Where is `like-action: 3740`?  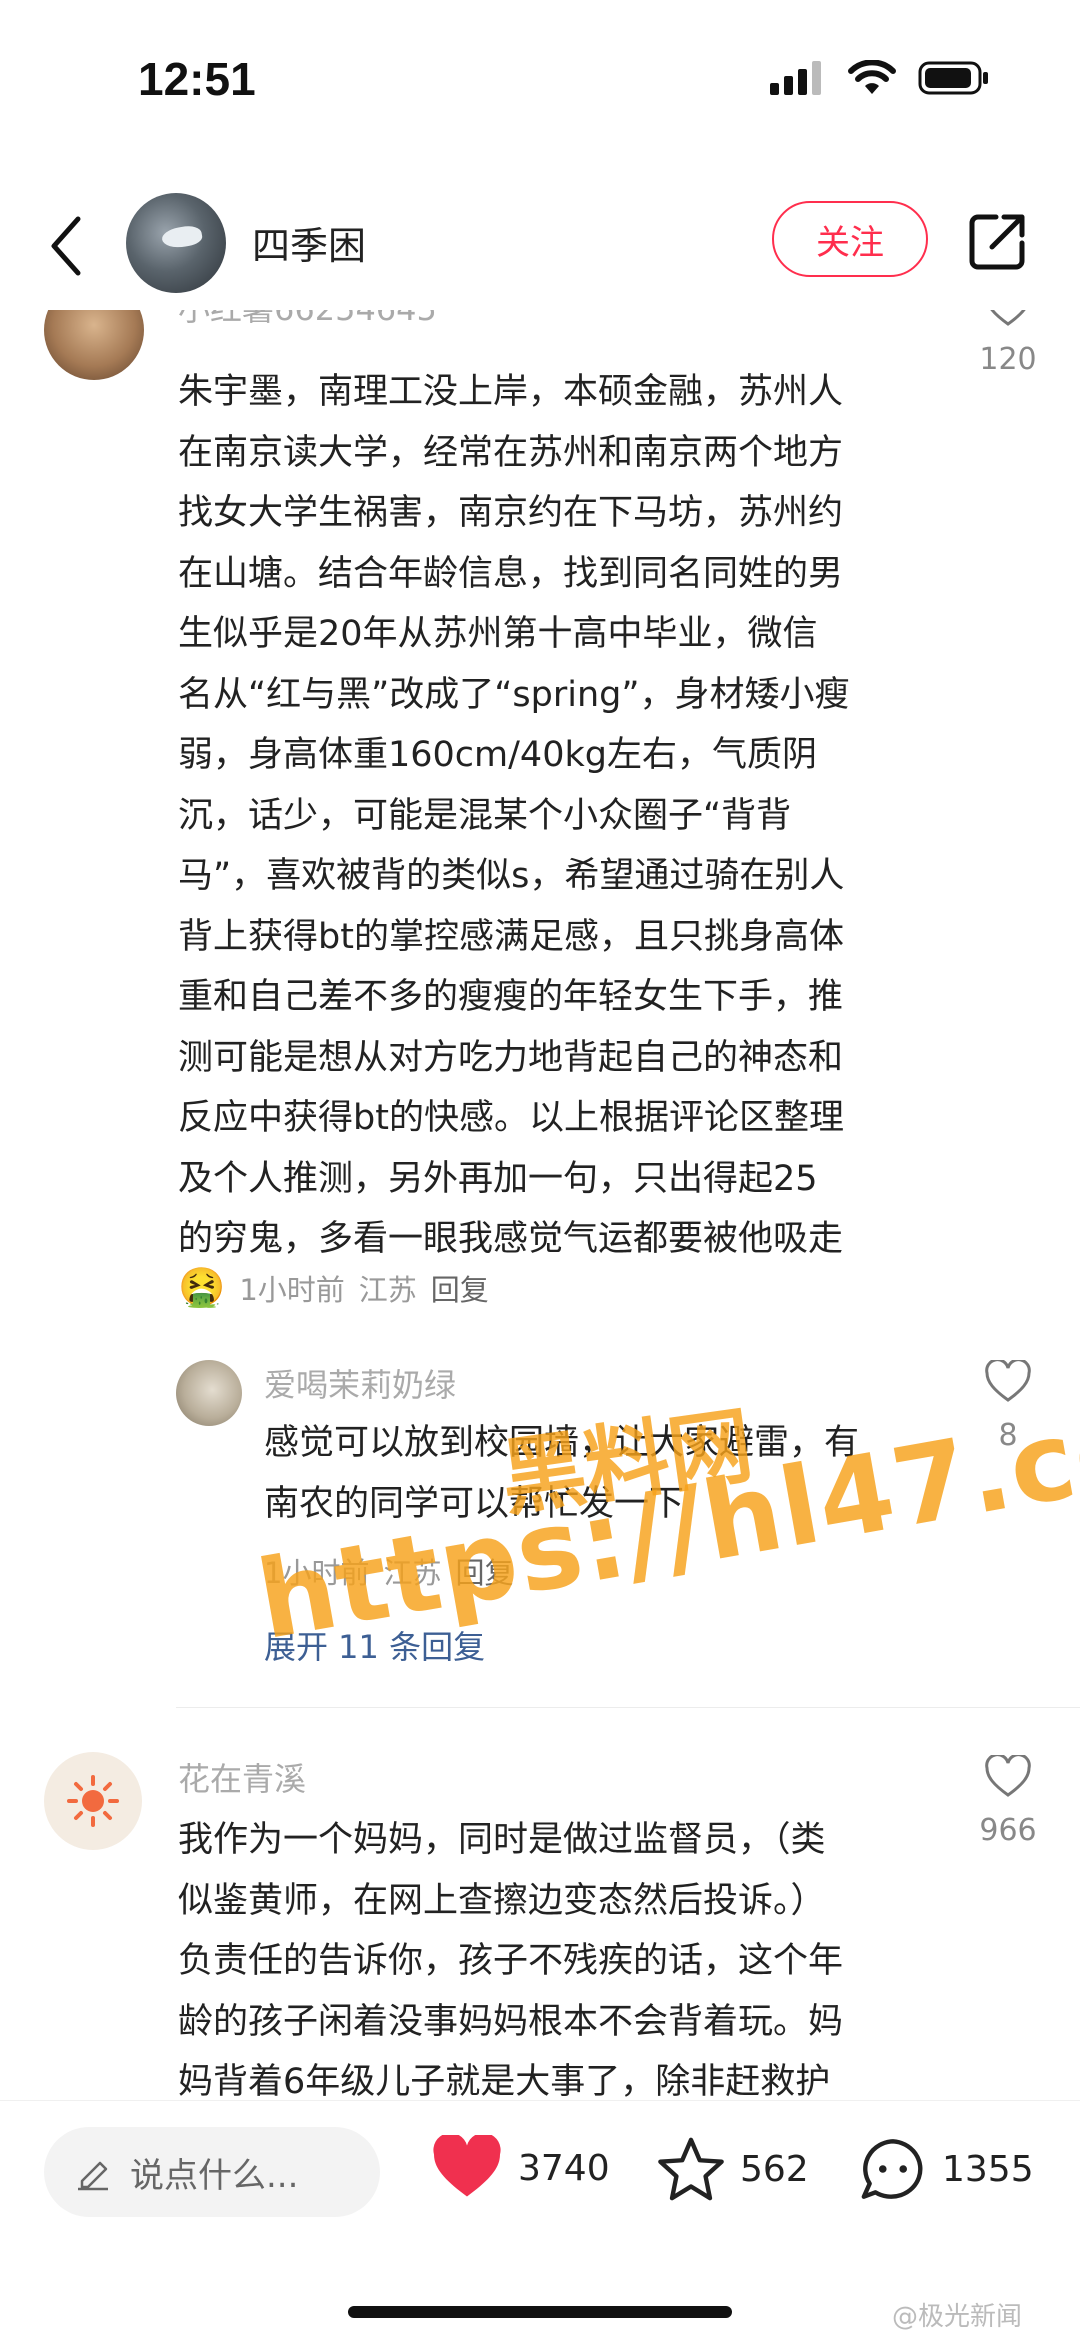
like-action: 3740 is located at coordinates (520, 2168).